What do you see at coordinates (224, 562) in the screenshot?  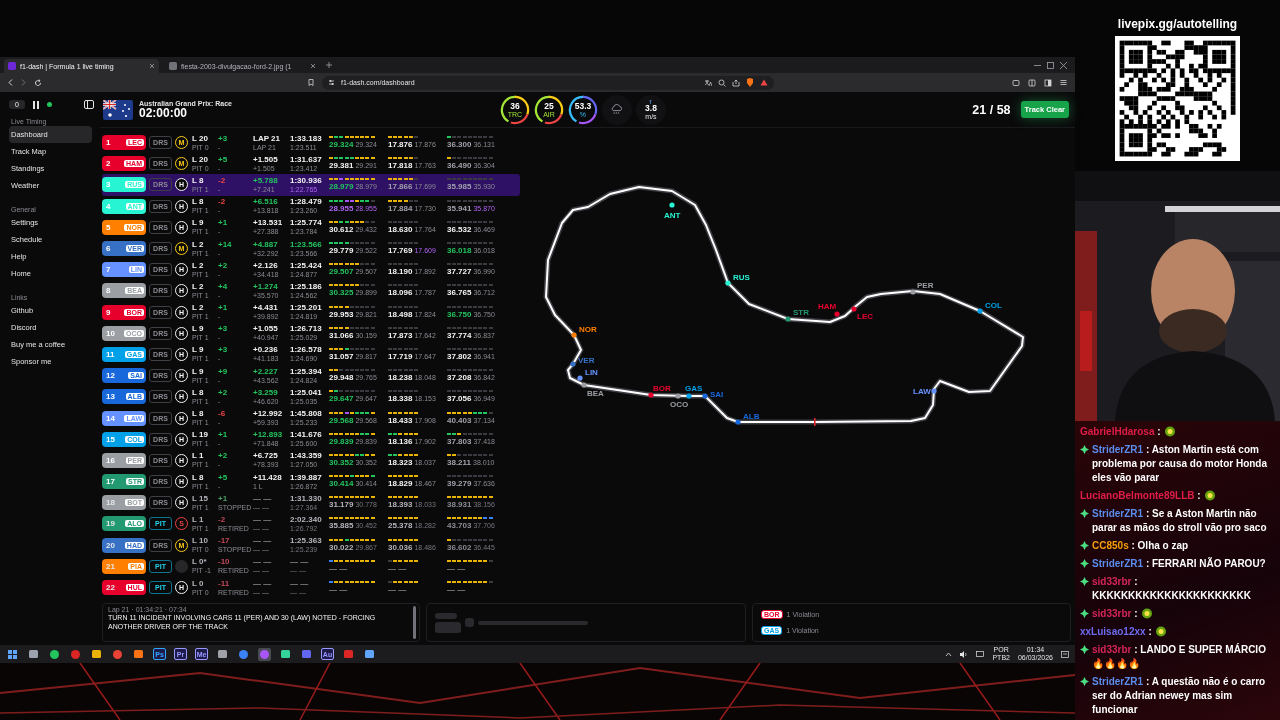 I see `position-change: -10` at bounding box center [224, 562].